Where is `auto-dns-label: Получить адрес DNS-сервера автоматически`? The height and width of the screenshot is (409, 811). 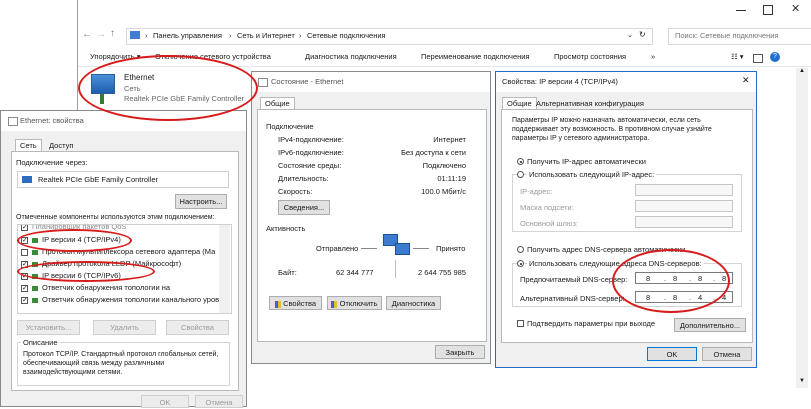 auto-dns-label: Получить адрес DNS-сервера автоматически is located at coordinates (606, 249).